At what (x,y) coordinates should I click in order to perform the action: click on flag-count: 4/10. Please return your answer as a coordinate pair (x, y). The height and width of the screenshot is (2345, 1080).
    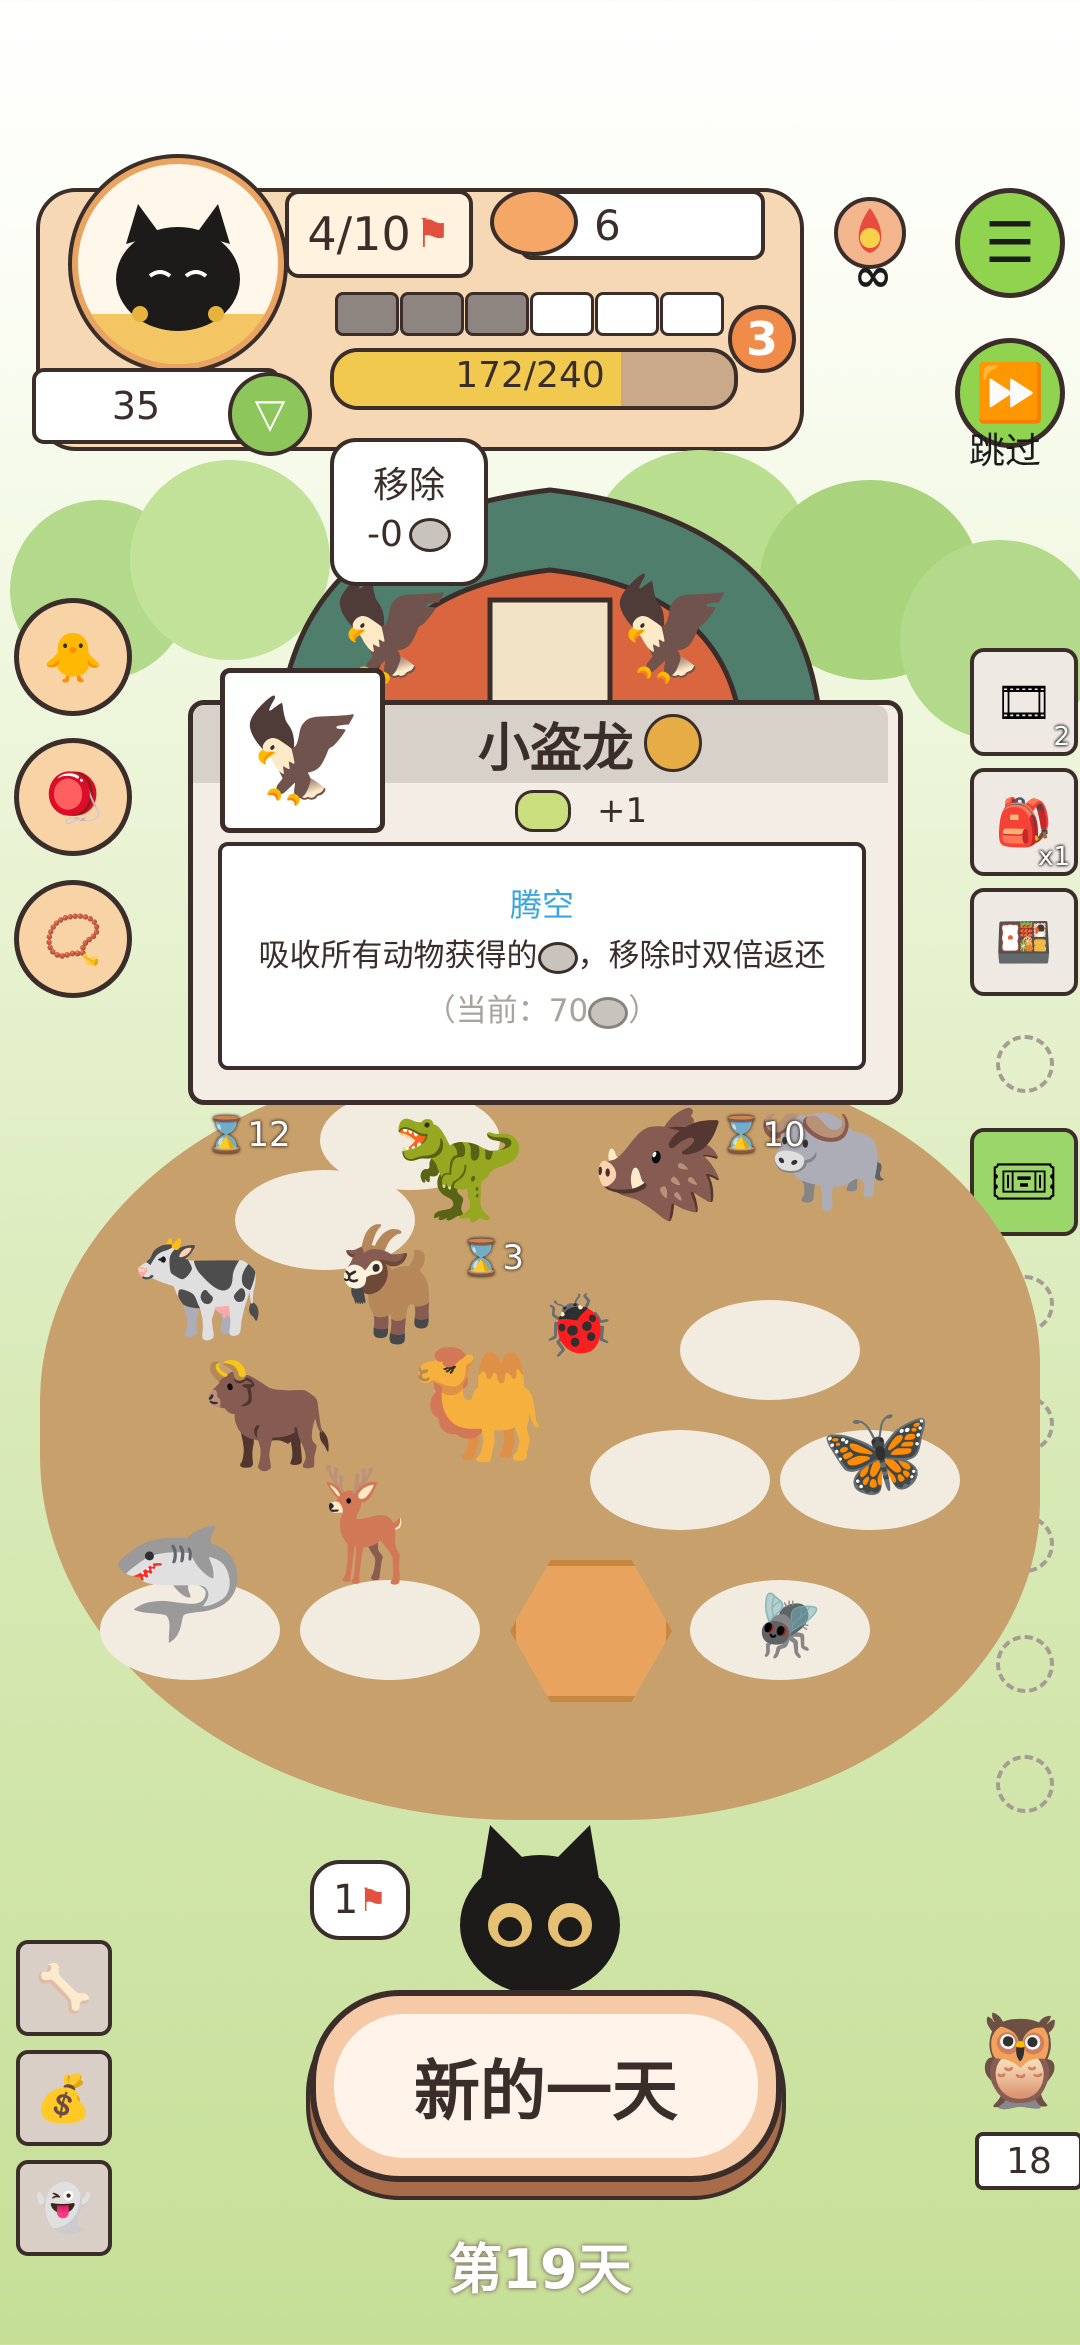
    Looking at the image, I should click on (359, 234).